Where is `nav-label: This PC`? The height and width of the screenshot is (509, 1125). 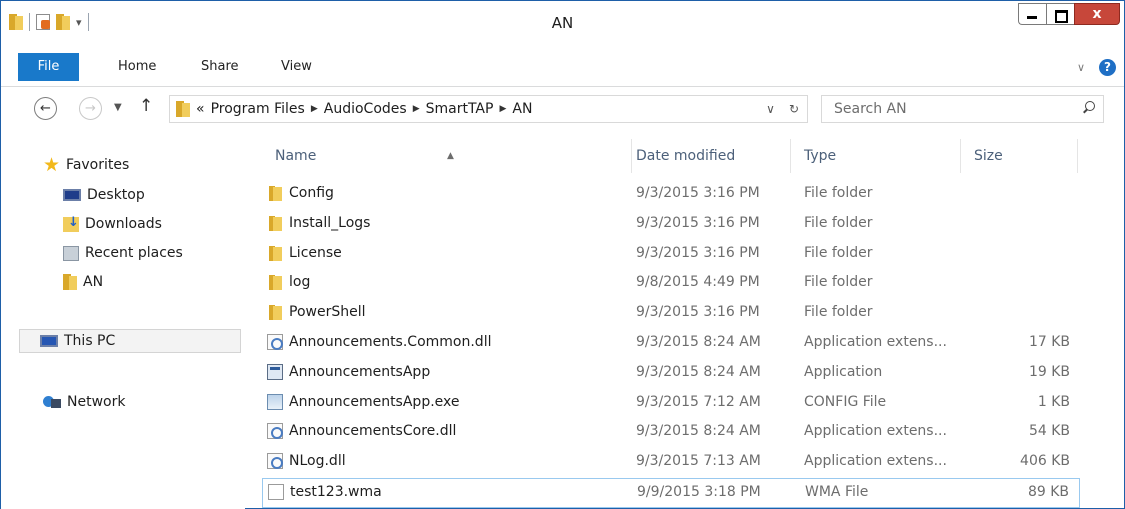
nav-label: This PC is located at coordinates (90, 341).